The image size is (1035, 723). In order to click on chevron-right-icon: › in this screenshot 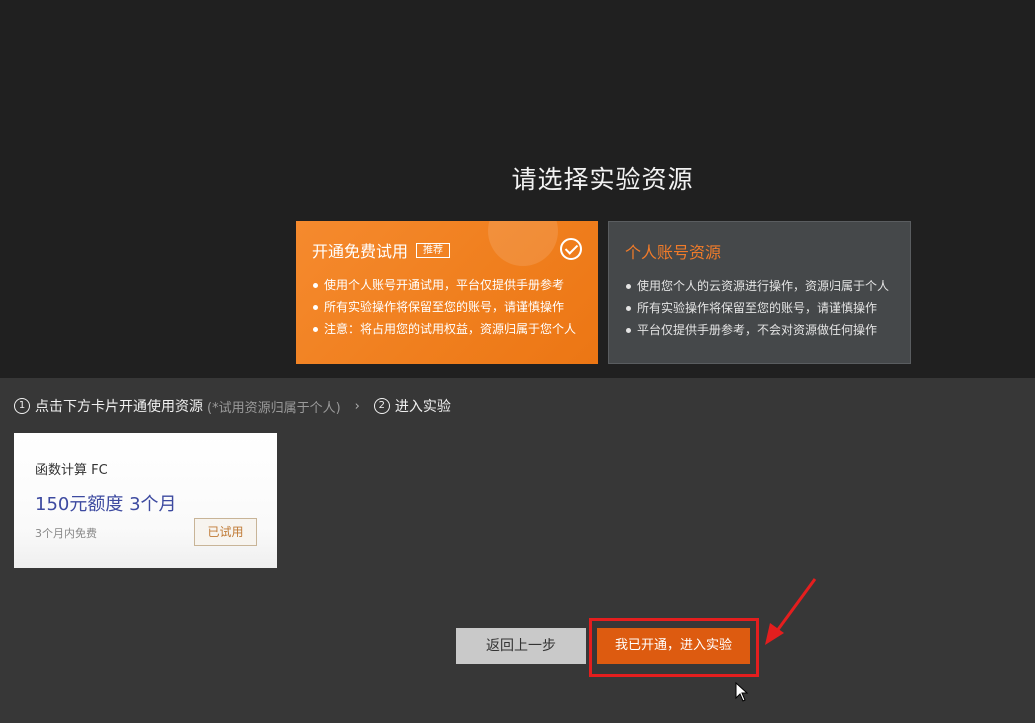, I will do `click(357, 406)`.